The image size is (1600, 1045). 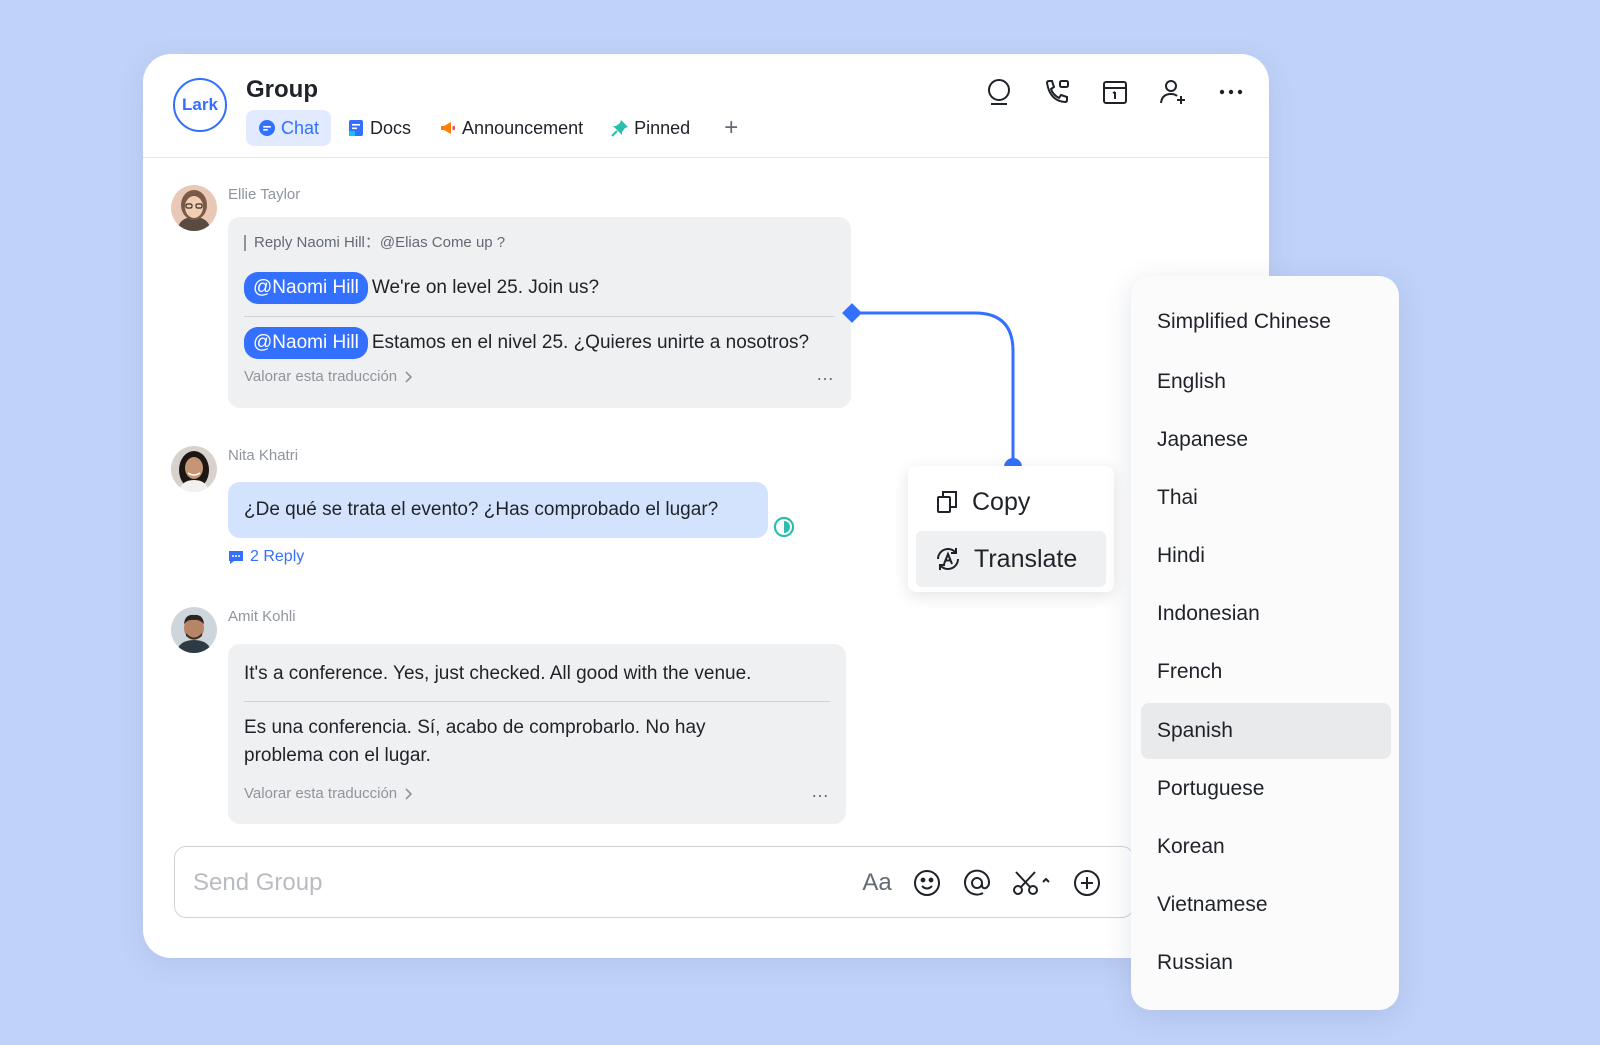 I want to click on message-input, so click(x=513, y=883).